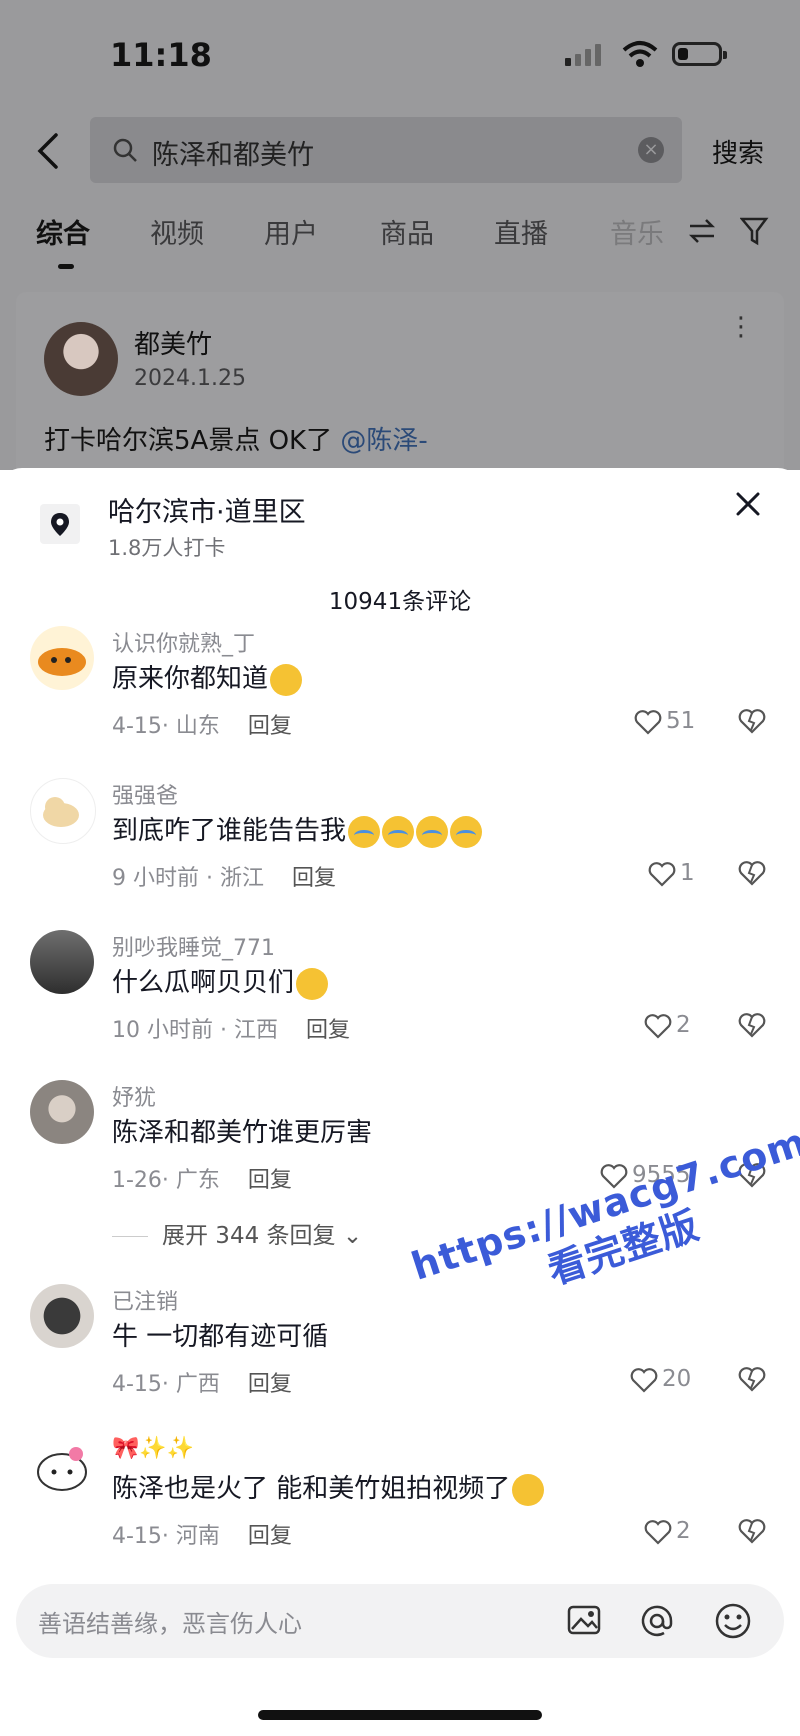  Describe the element at coordinates (188, 441) in the screenshot. I see `post-text-body: 打卡哈尔滨5A景点 OK了` at that location.